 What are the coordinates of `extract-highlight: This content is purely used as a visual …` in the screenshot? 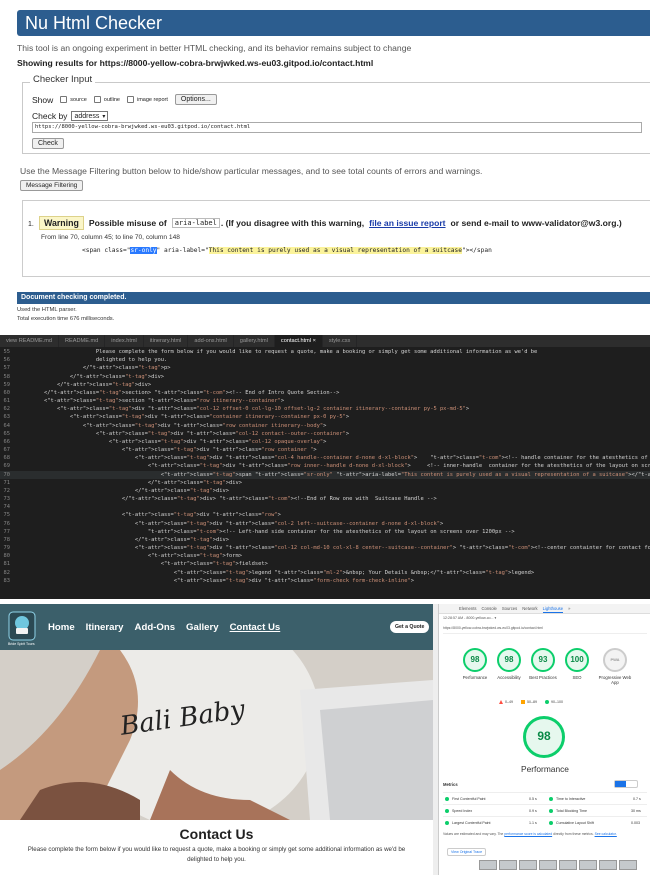 It's located at (335, 250).